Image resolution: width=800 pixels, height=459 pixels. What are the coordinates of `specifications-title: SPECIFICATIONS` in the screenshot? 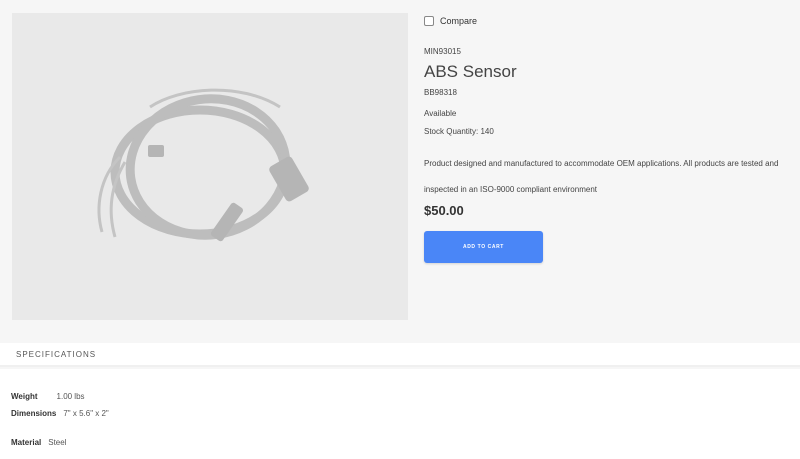 It's located at (56, 354).